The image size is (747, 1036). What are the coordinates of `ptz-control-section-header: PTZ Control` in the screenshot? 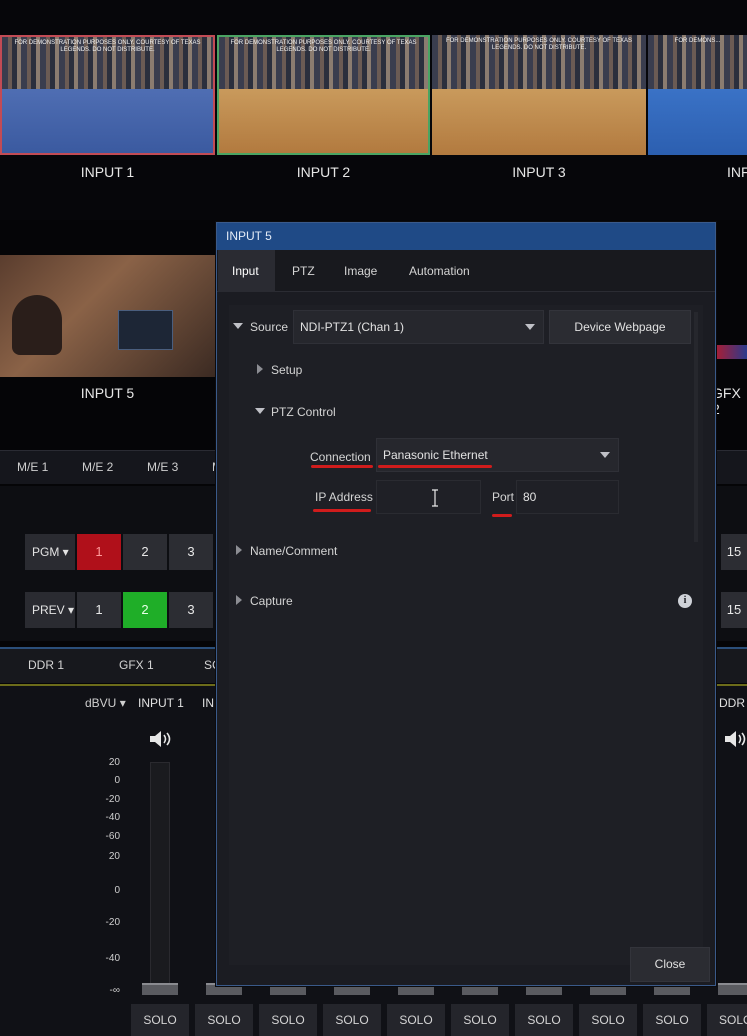 It's located at (303, 412).